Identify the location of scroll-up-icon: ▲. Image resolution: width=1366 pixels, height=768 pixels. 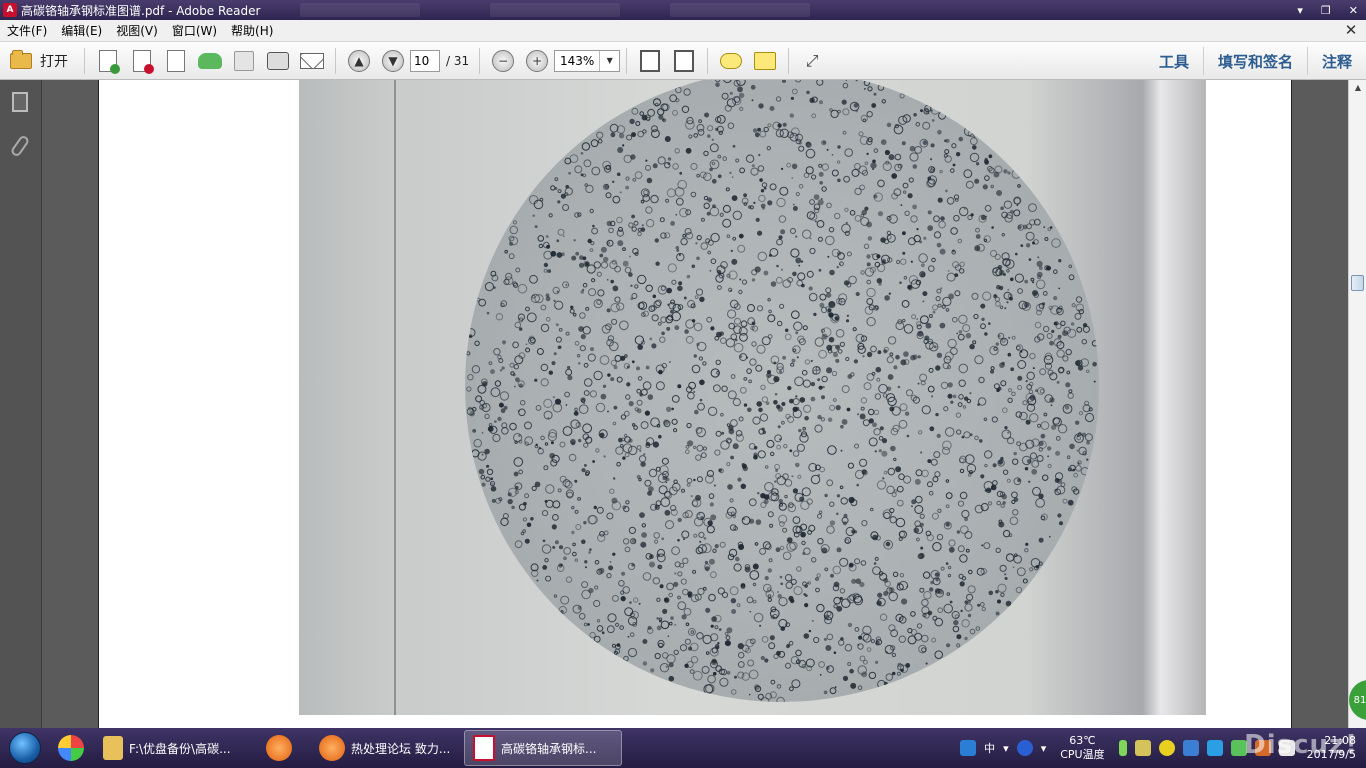
(1357, 88).